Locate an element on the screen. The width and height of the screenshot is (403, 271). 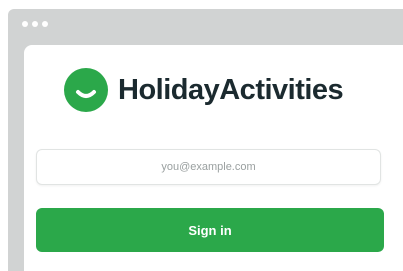
email-input is located at coordinates (208, 167).